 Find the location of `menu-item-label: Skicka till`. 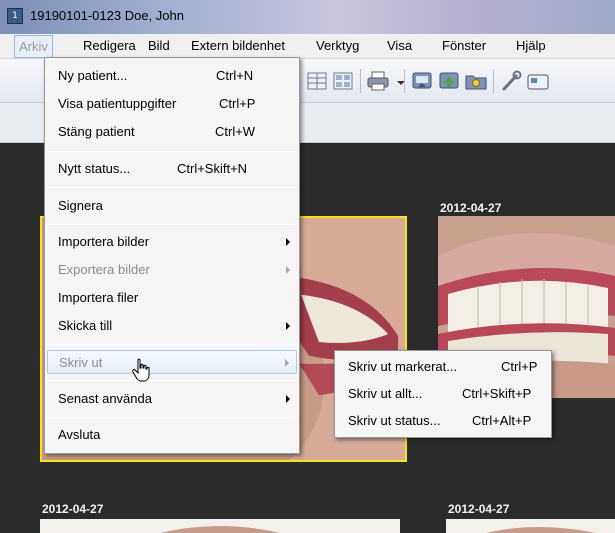

menu-item-label: Skicka till is located at coordinates (85, 325).